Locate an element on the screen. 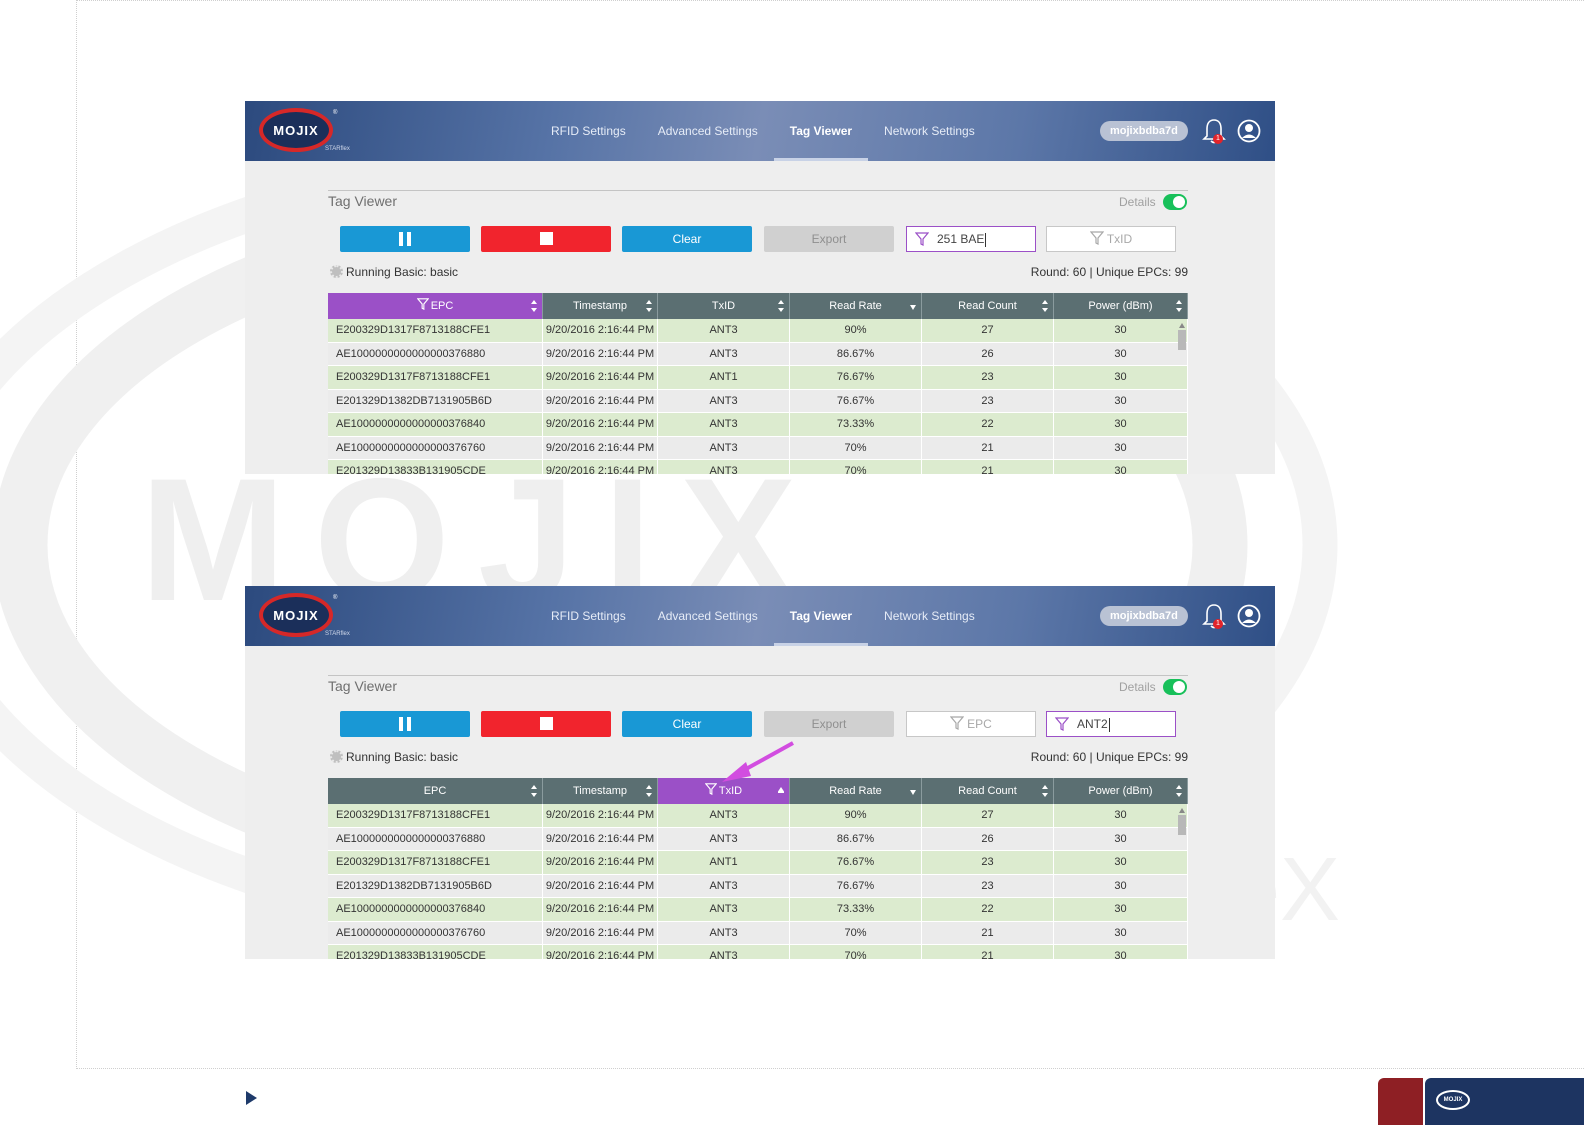  sort-asc-icon is located at coordinates (781, 791).